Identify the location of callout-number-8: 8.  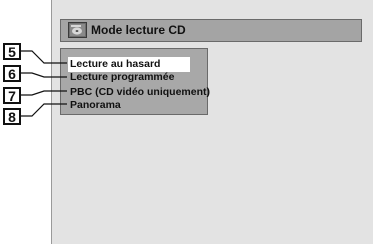
(12, 116).